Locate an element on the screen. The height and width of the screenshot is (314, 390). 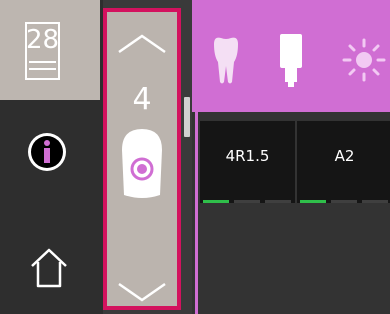
setting-card: A2 is located at coordinates (343, 162).